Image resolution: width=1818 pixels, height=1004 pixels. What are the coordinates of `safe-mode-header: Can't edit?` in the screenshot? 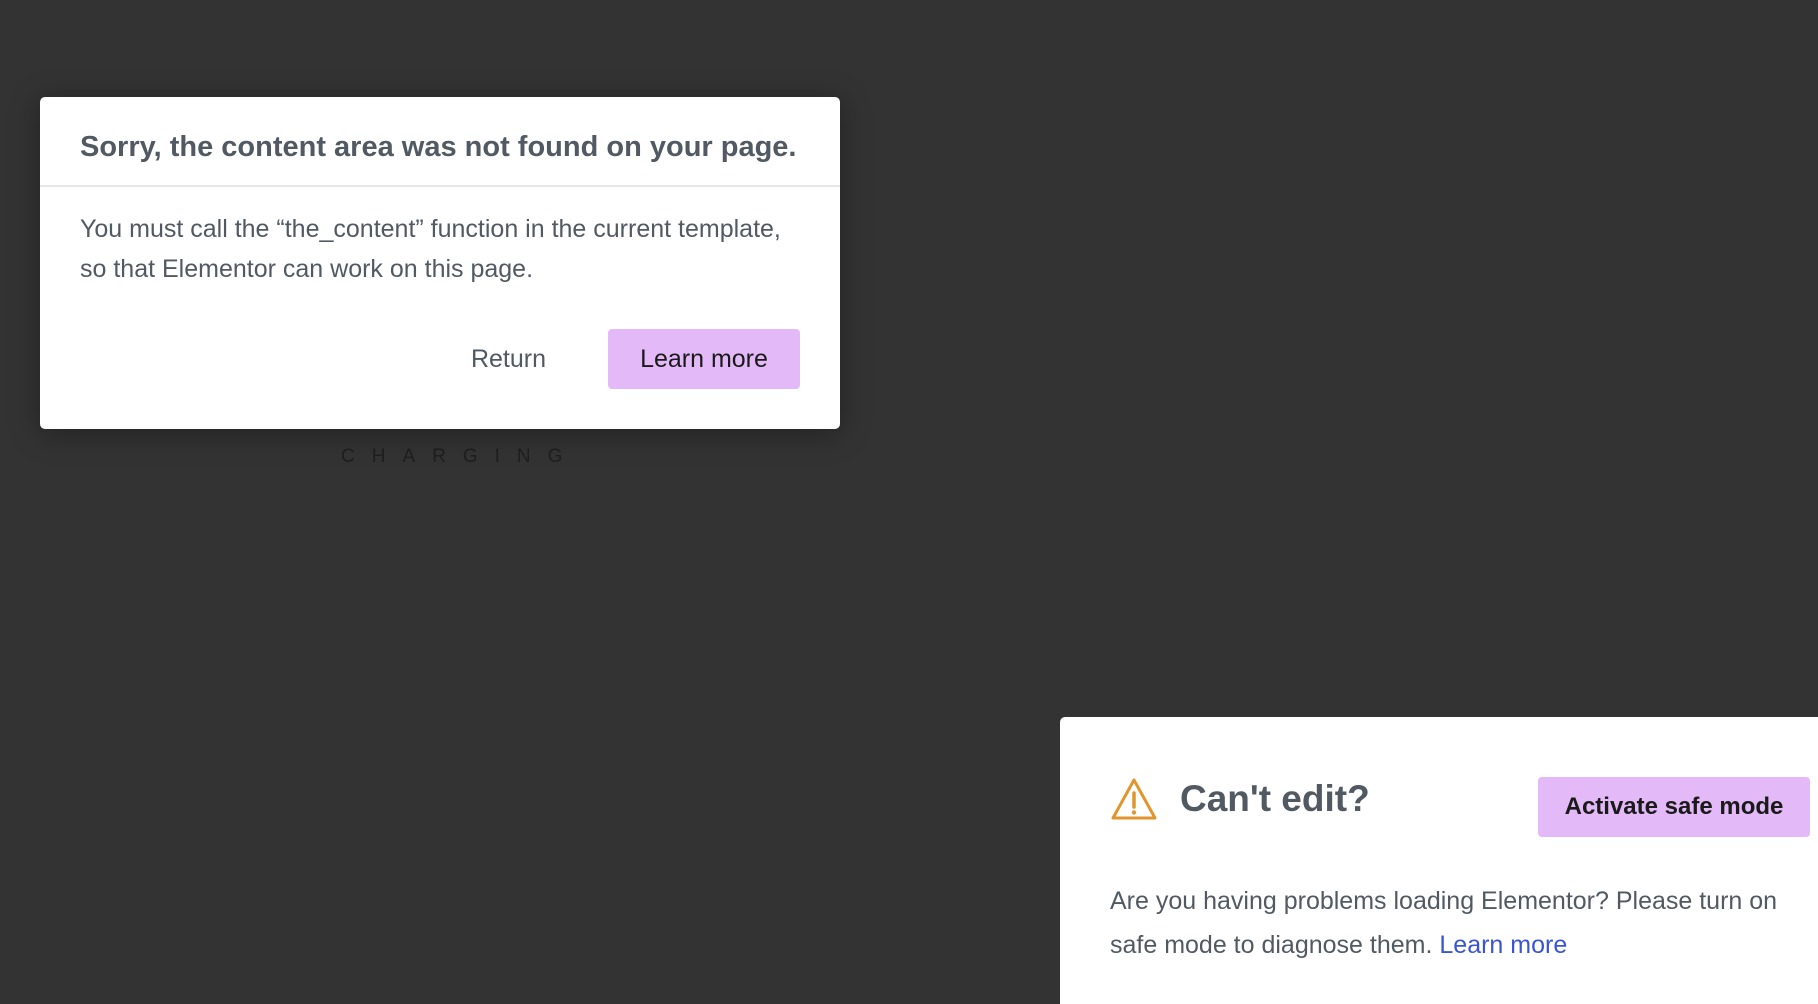 It's located at (1240, 799).